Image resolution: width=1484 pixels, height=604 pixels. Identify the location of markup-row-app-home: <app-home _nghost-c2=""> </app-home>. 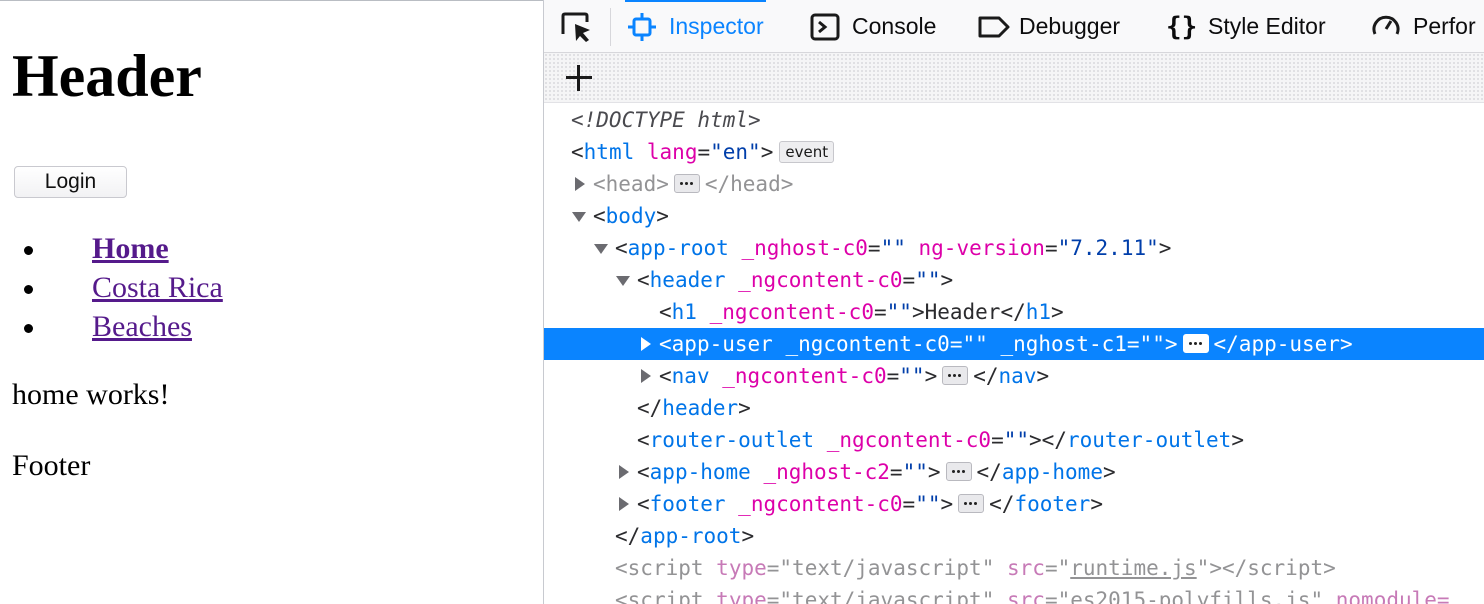
(1014, 472).